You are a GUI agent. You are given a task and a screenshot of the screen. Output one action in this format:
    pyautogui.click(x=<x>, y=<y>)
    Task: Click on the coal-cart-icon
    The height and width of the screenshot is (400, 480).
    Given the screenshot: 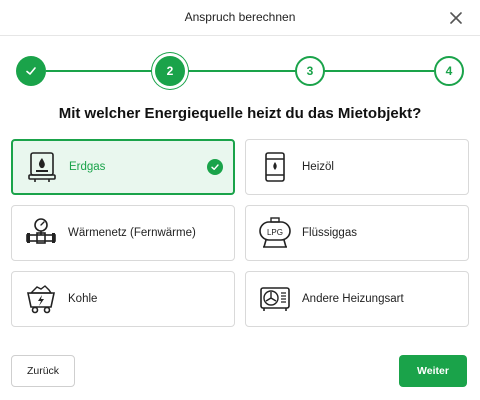 What is the action you would take?
    pyautogui.click(x=41, y=299)
    